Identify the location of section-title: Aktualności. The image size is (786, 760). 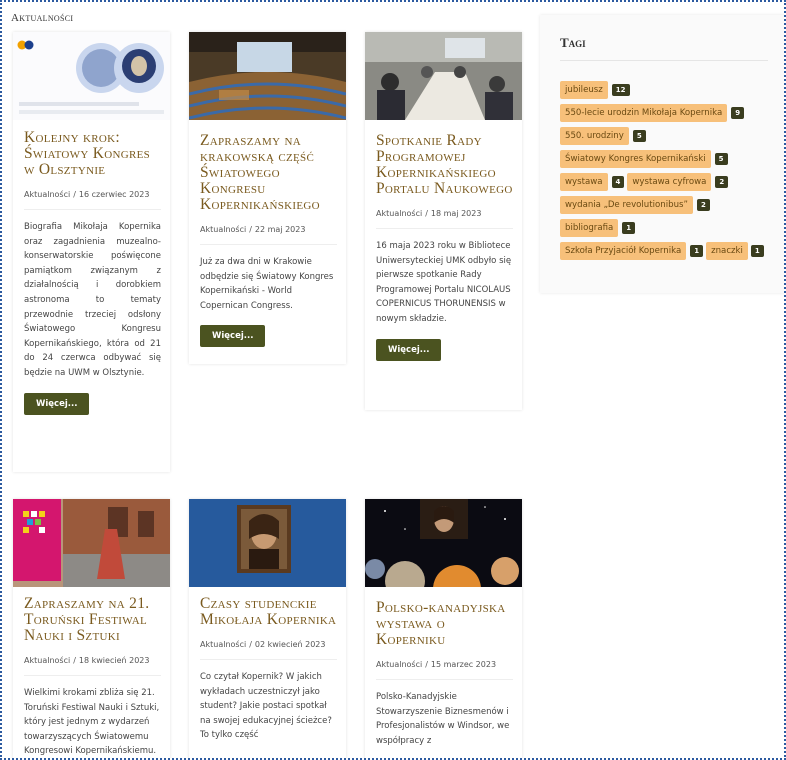
(42, 18).